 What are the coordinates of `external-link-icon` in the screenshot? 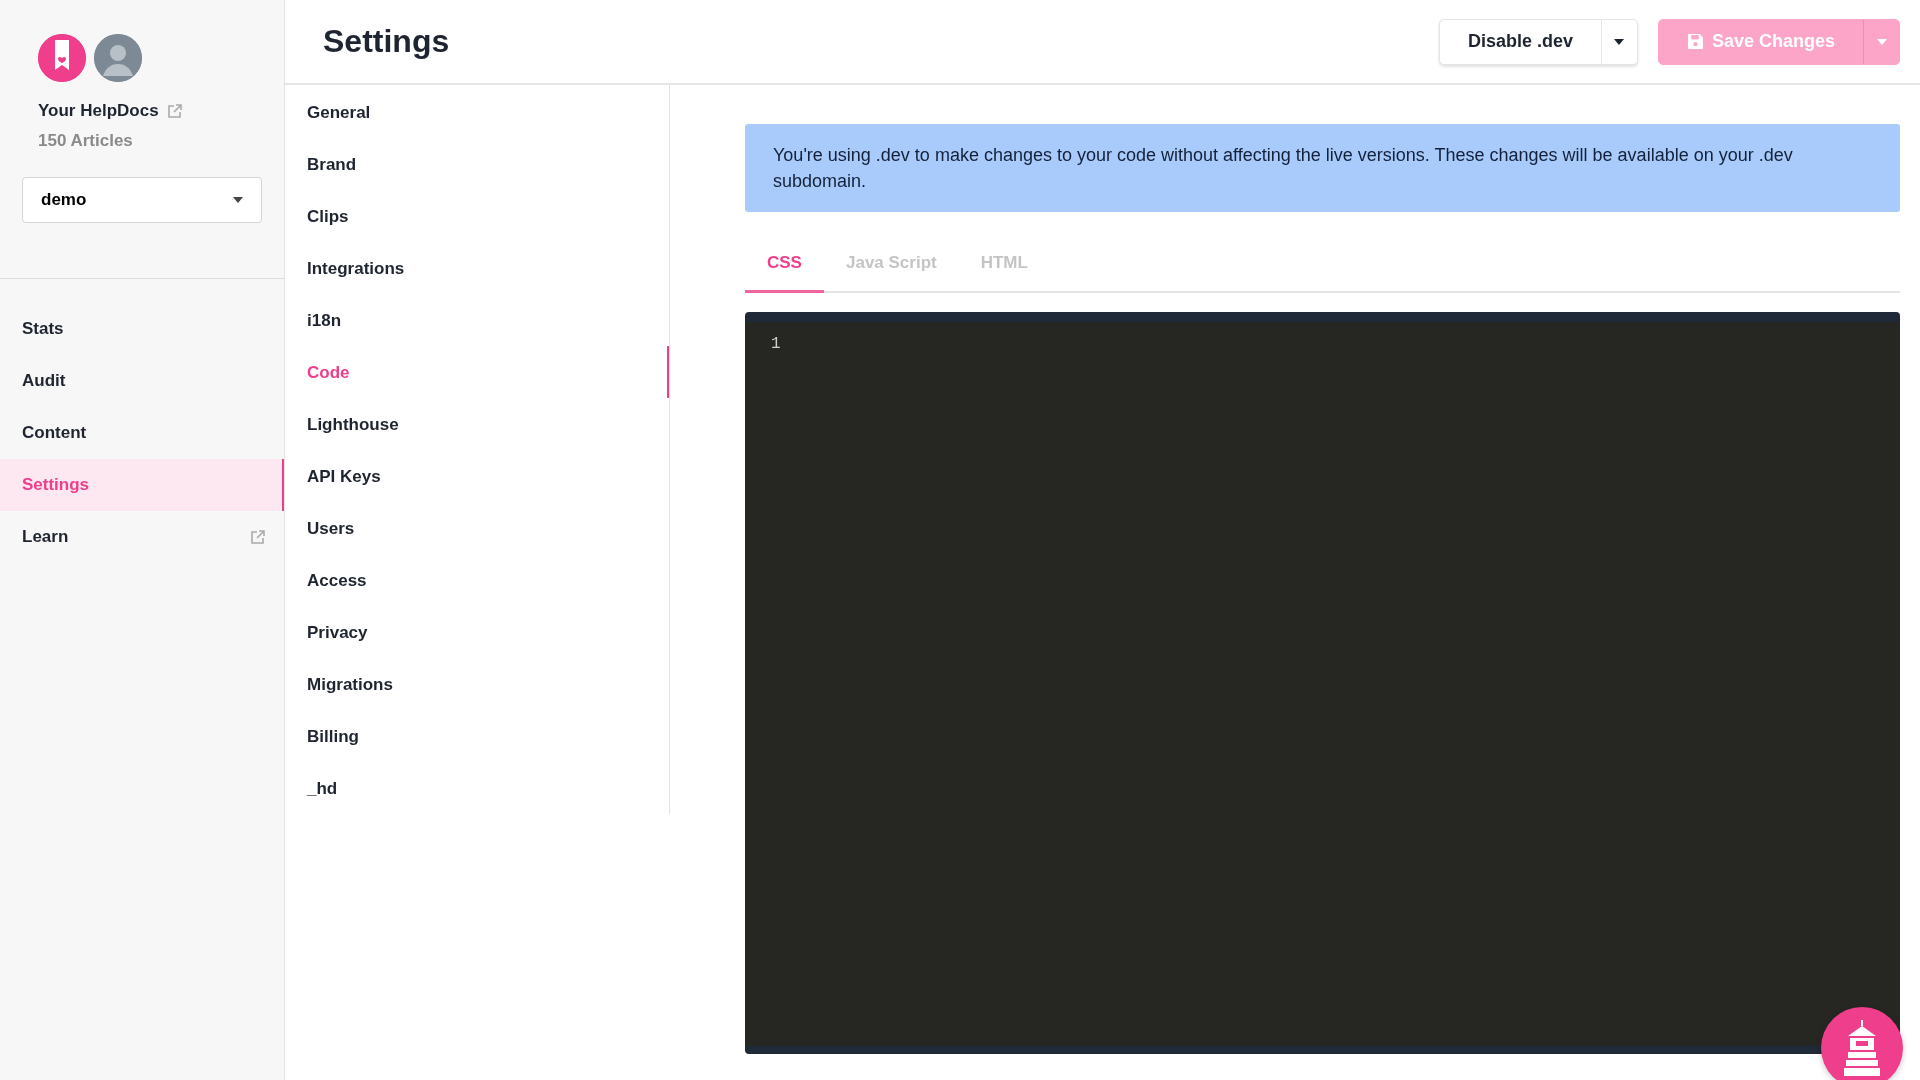 It's located at (174, 110).